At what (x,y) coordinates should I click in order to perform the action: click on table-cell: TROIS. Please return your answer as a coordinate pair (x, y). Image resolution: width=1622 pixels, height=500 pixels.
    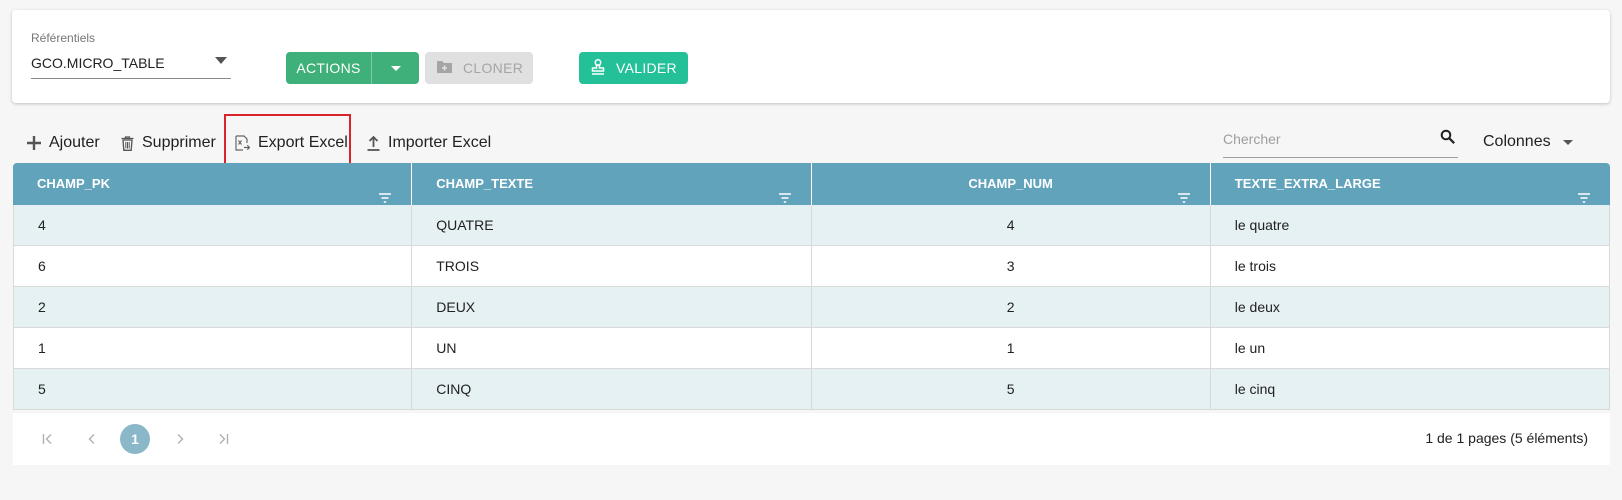
    Looking at the image, I should click on (612, 266).